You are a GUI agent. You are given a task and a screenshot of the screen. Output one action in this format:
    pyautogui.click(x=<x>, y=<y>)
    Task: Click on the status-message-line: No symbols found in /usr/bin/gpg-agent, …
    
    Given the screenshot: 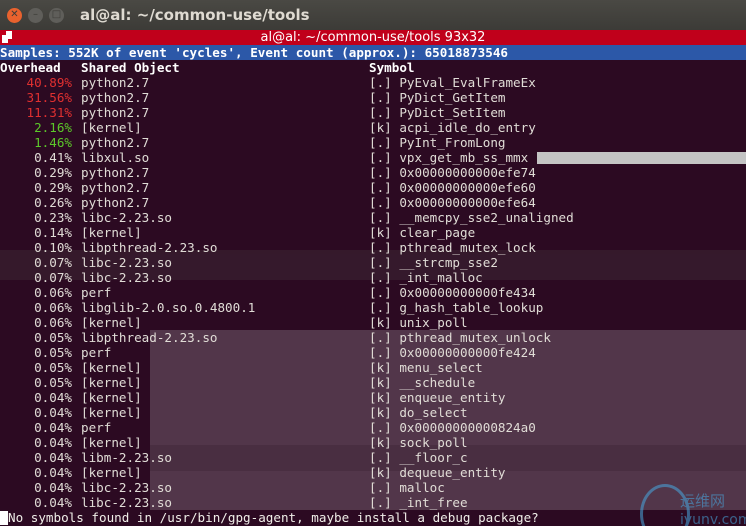 What is the action you would take?
    pyautogui.click(x=373, y=518)
    